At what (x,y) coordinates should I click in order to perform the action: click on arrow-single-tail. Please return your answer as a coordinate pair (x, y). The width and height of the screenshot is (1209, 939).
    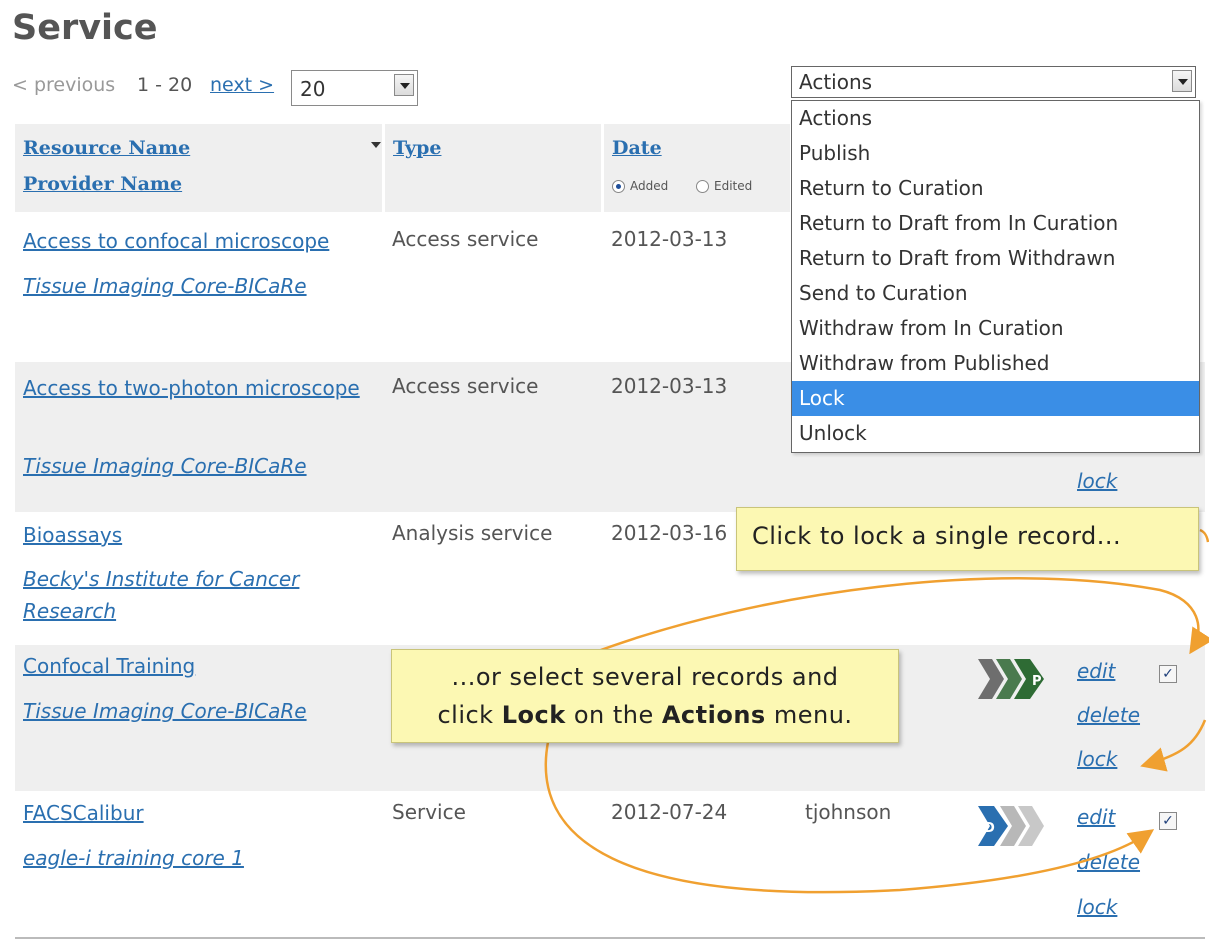
    Looking at the image, I should click on (1204, 535).